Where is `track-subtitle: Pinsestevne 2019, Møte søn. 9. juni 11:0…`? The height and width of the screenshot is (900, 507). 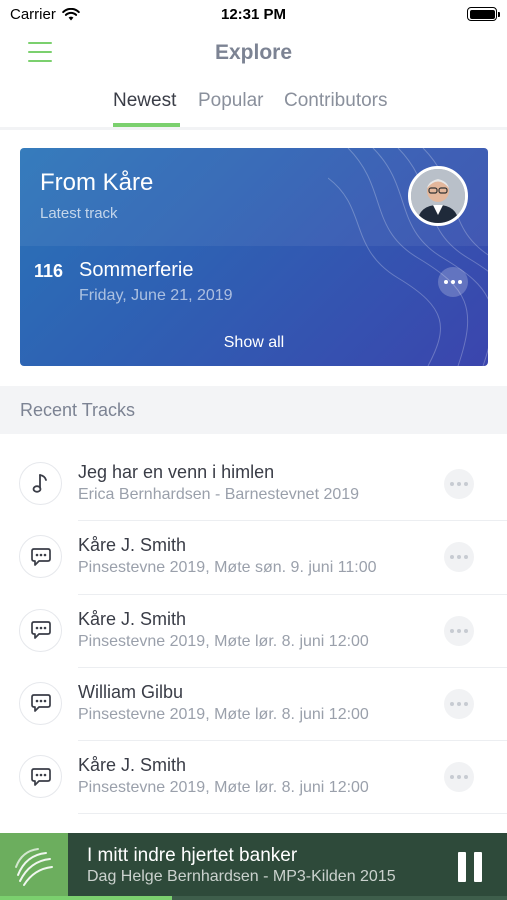 track-subtitle: Pinsestevne 2019, Møte søn. 9. juni 11:0… is located at coordinates (227, 568).